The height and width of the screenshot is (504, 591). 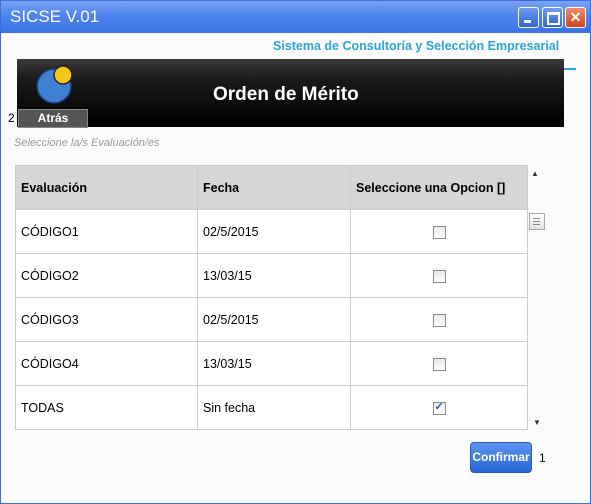 What do you see at coordinates (11, 118) in the screenshot?
I see `step-indicator-top: 2` at bounding box center [11, 118].